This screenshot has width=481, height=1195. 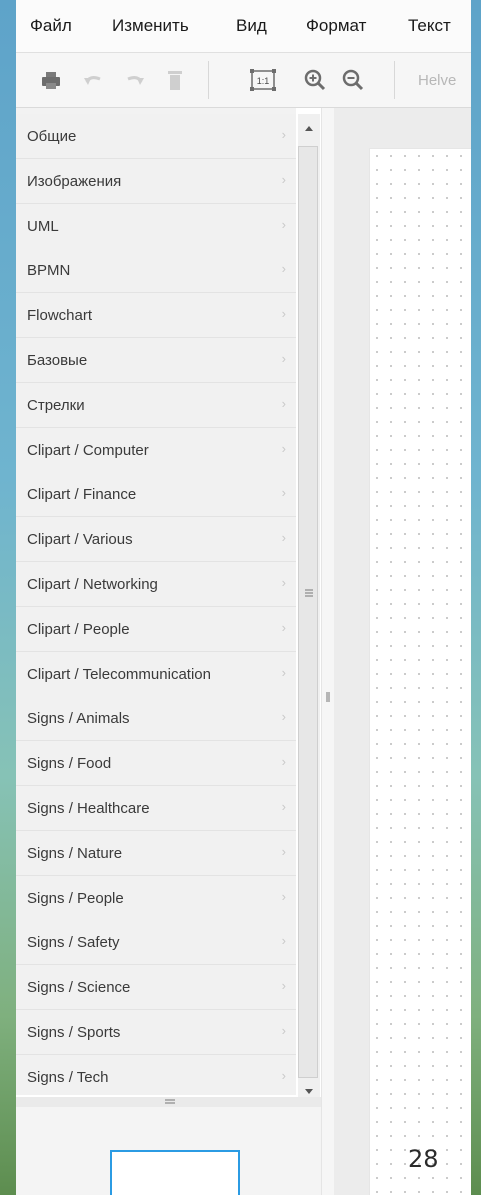 I want to click on toolbar: 1:1 Helve, so click(x=243, y=80).